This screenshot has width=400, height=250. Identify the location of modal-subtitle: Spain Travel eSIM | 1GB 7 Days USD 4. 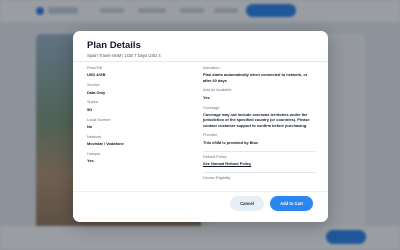
(124, 55).